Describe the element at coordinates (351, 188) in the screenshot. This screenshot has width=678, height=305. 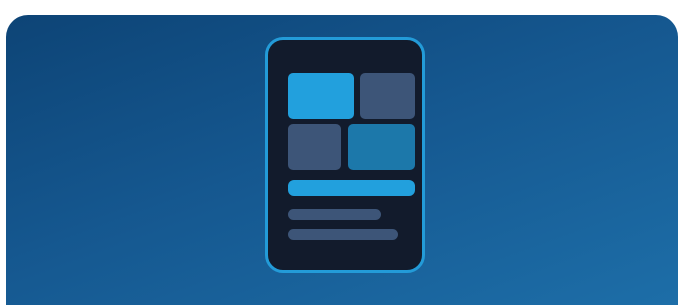
I see `progress-bar` at that location.